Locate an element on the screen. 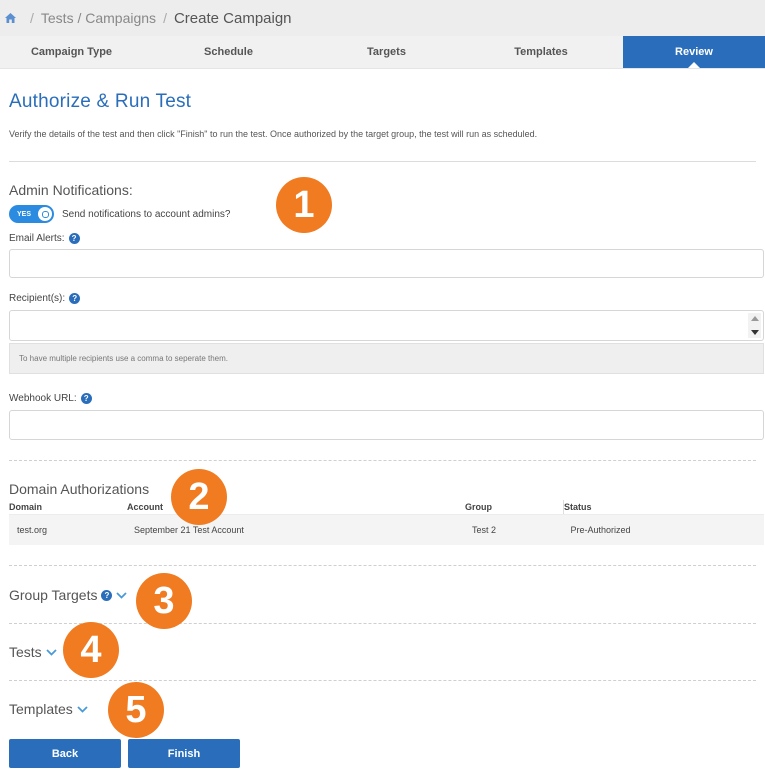  scroll-down-icon is located at coordinates (754, 332).